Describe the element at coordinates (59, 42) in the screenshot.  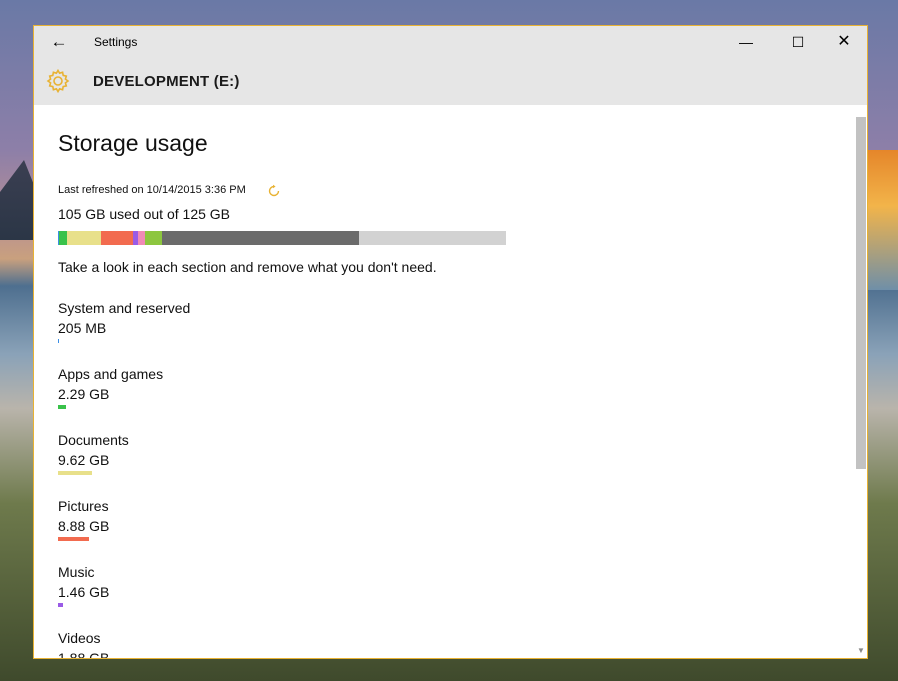
I see `back-arrow-icon: ←` at that location.